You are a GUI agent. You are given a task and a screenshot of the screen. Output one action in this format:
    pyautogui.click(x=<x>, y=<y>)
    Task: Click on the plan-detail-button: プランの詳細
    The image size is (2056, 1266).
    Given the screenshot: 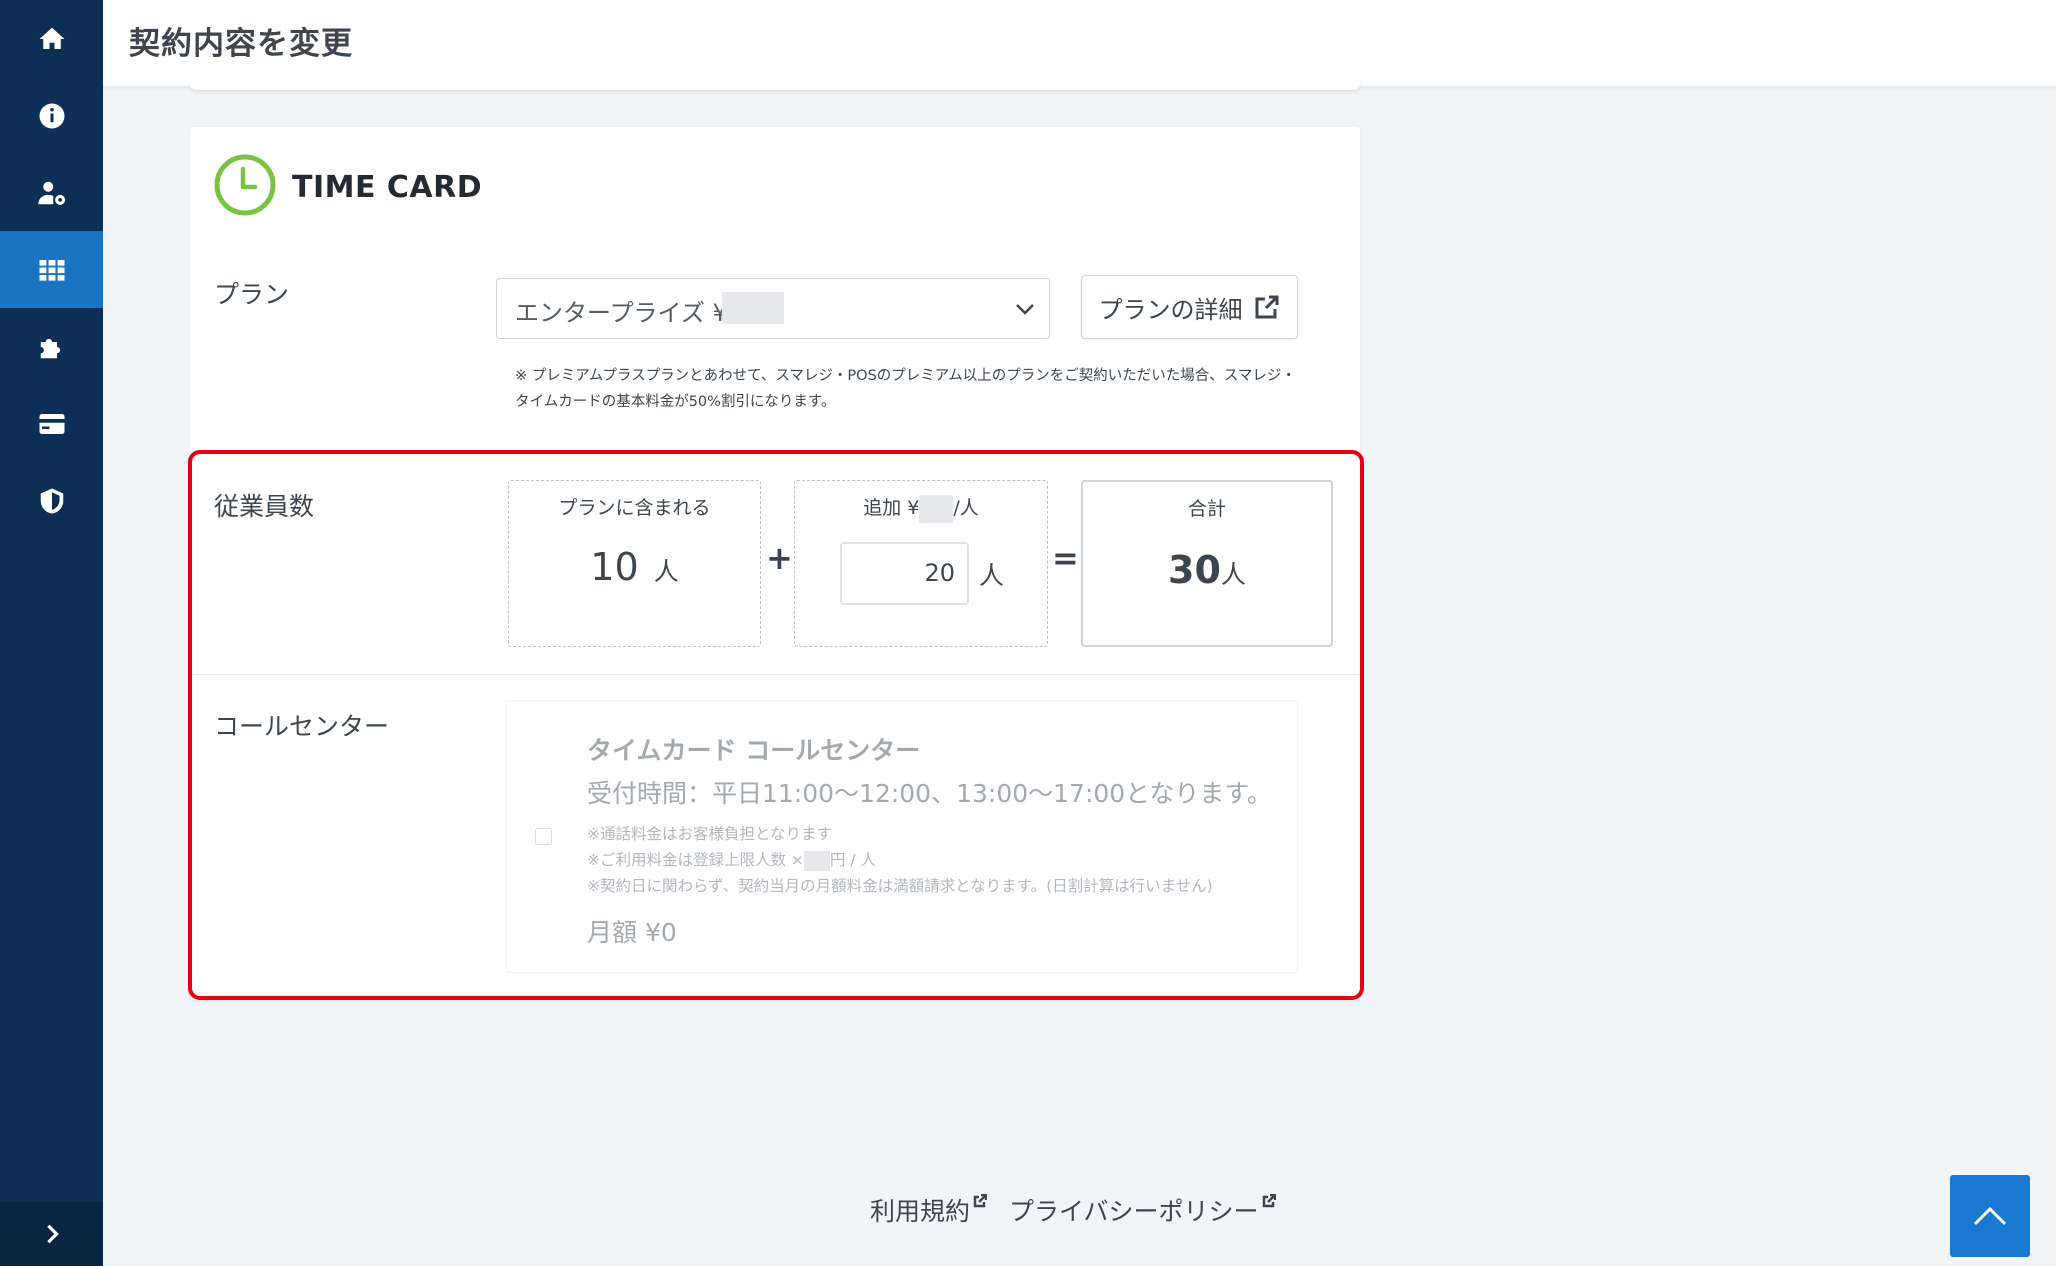 What is the action you would take?
    pyautogui.click(x=1189, y=307)
    